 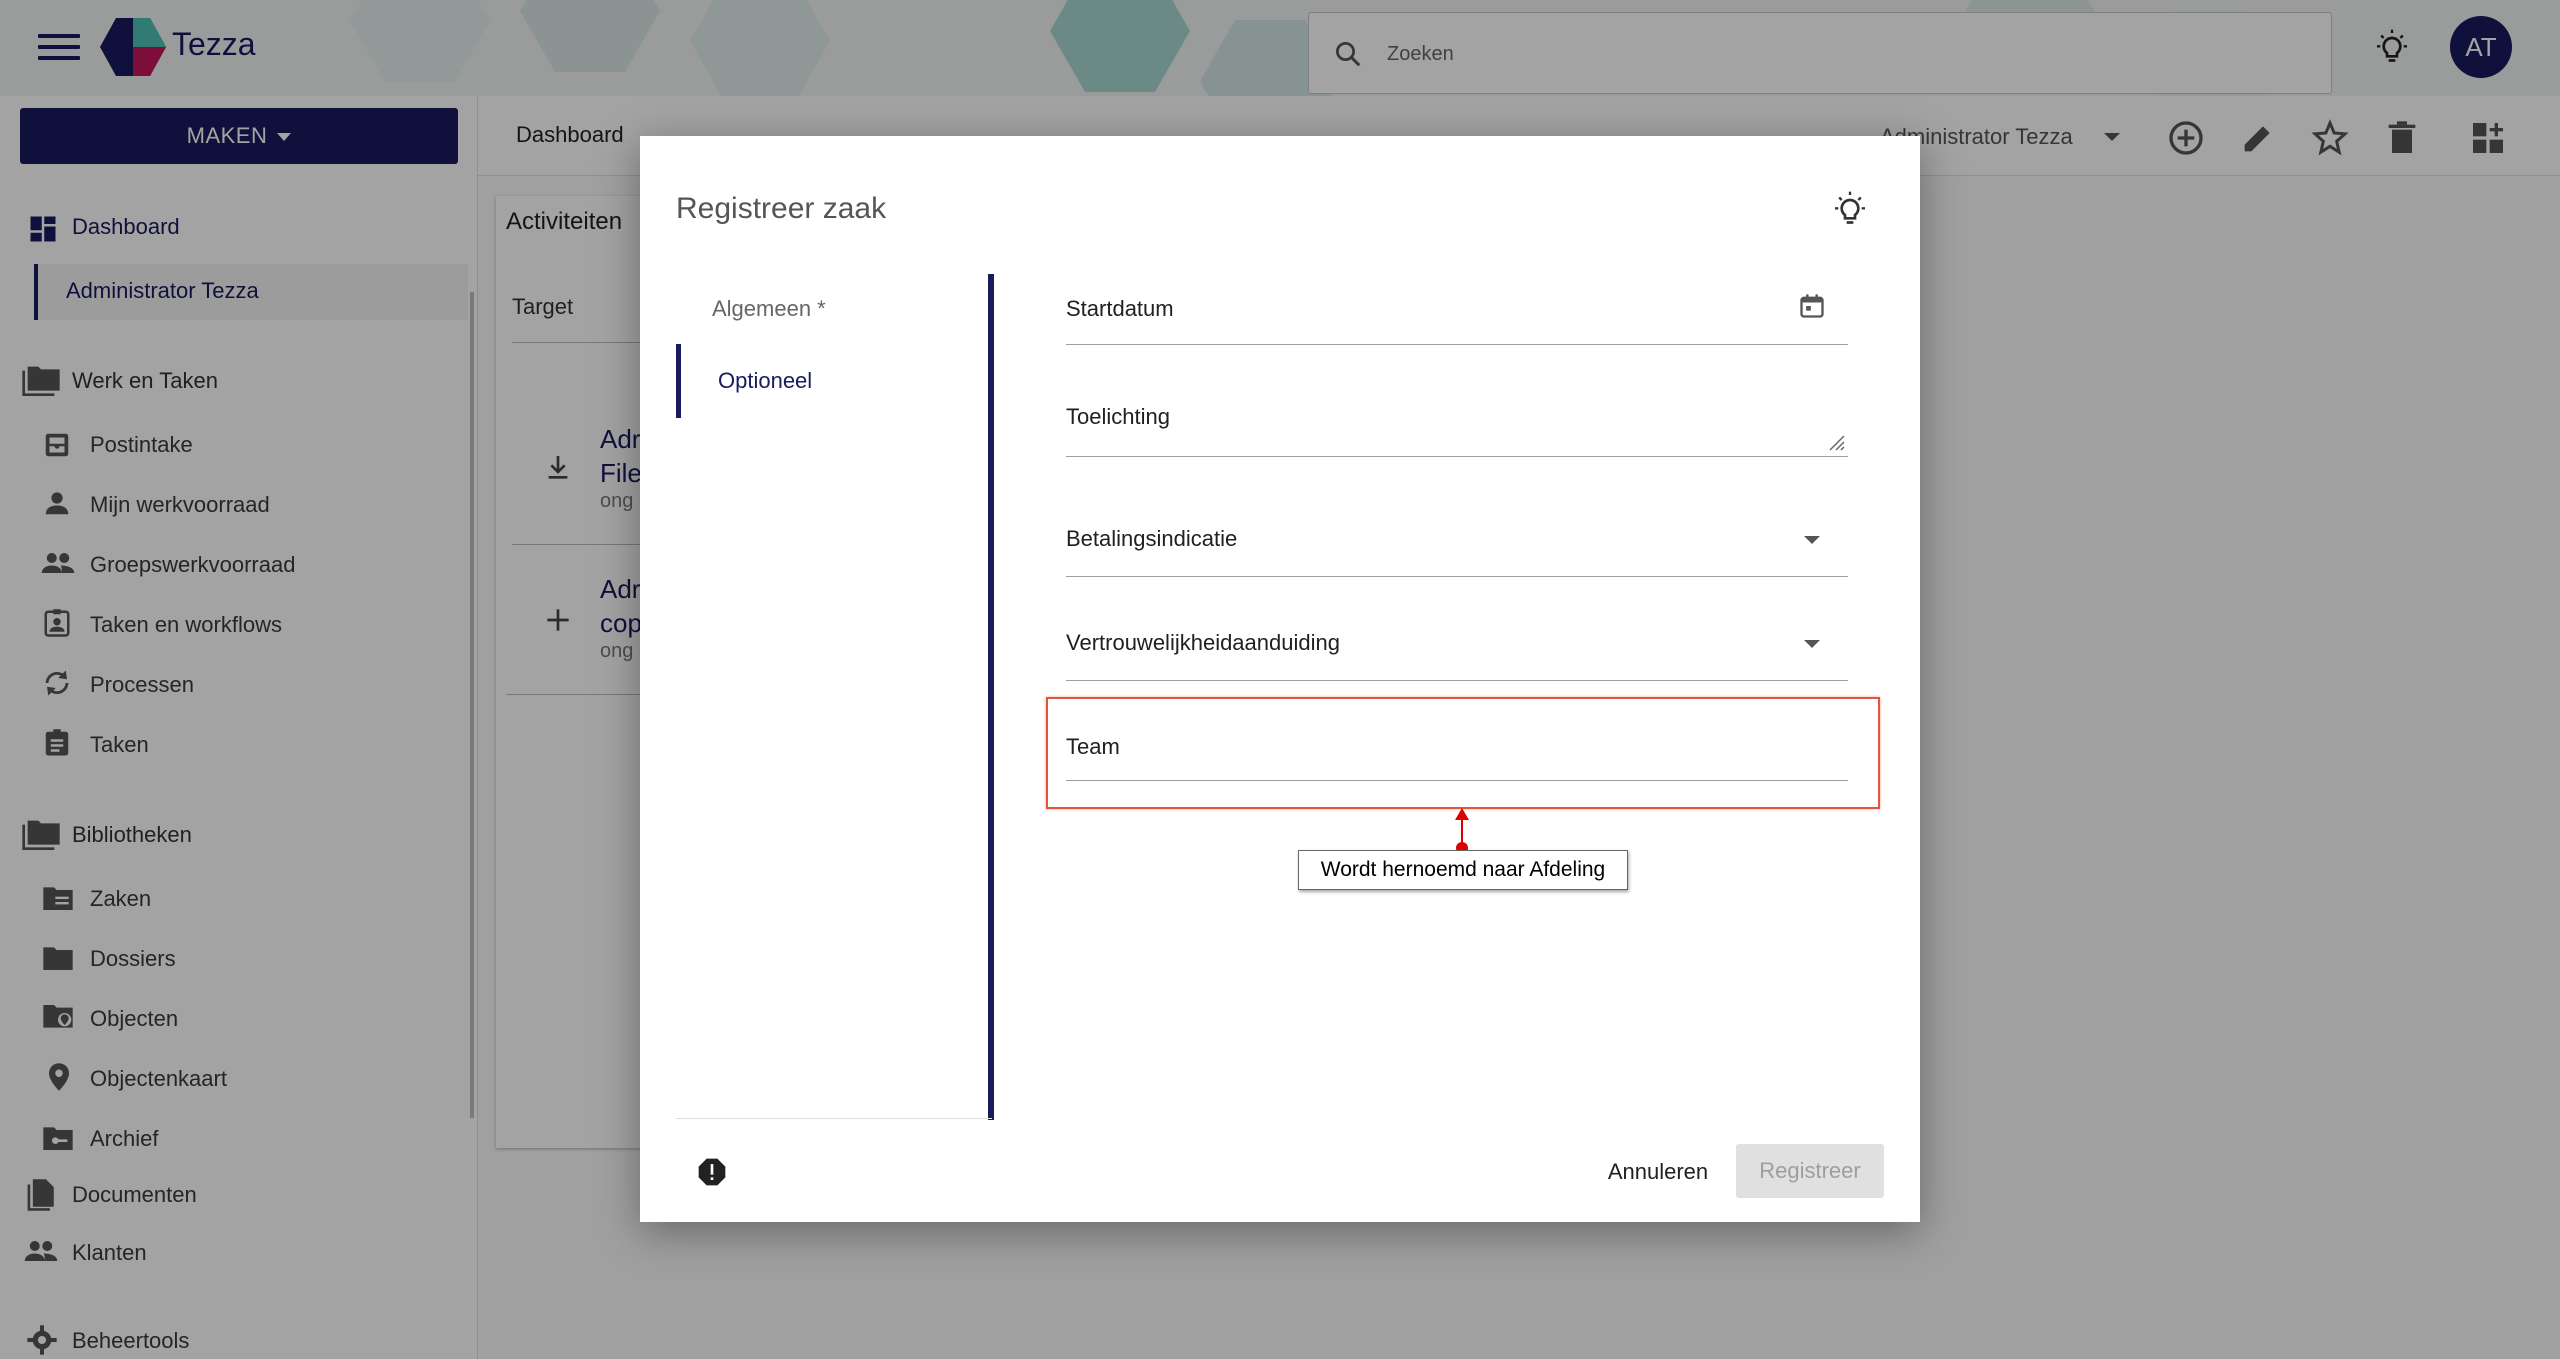 What do you see at coordinates (1810, 1171) in the screenshot?
I see `register-button: Registreer` at bounding box center [1810, 1171].